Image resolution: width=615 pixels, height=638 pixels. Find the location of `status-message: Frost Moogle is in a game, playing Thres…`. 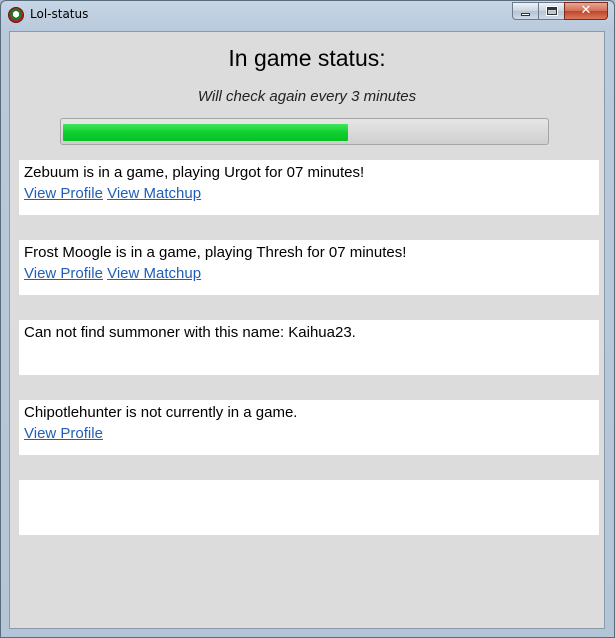

status-message: Frost Moogle is in a game, playing Thres… is located at coordinates (215, 252).